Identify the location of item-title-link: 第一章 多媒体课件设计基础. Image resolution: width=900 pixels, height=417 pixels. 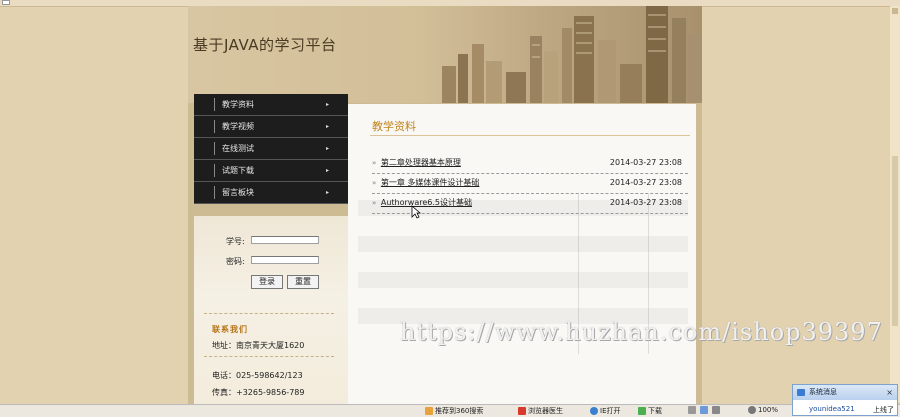
(430, 182).